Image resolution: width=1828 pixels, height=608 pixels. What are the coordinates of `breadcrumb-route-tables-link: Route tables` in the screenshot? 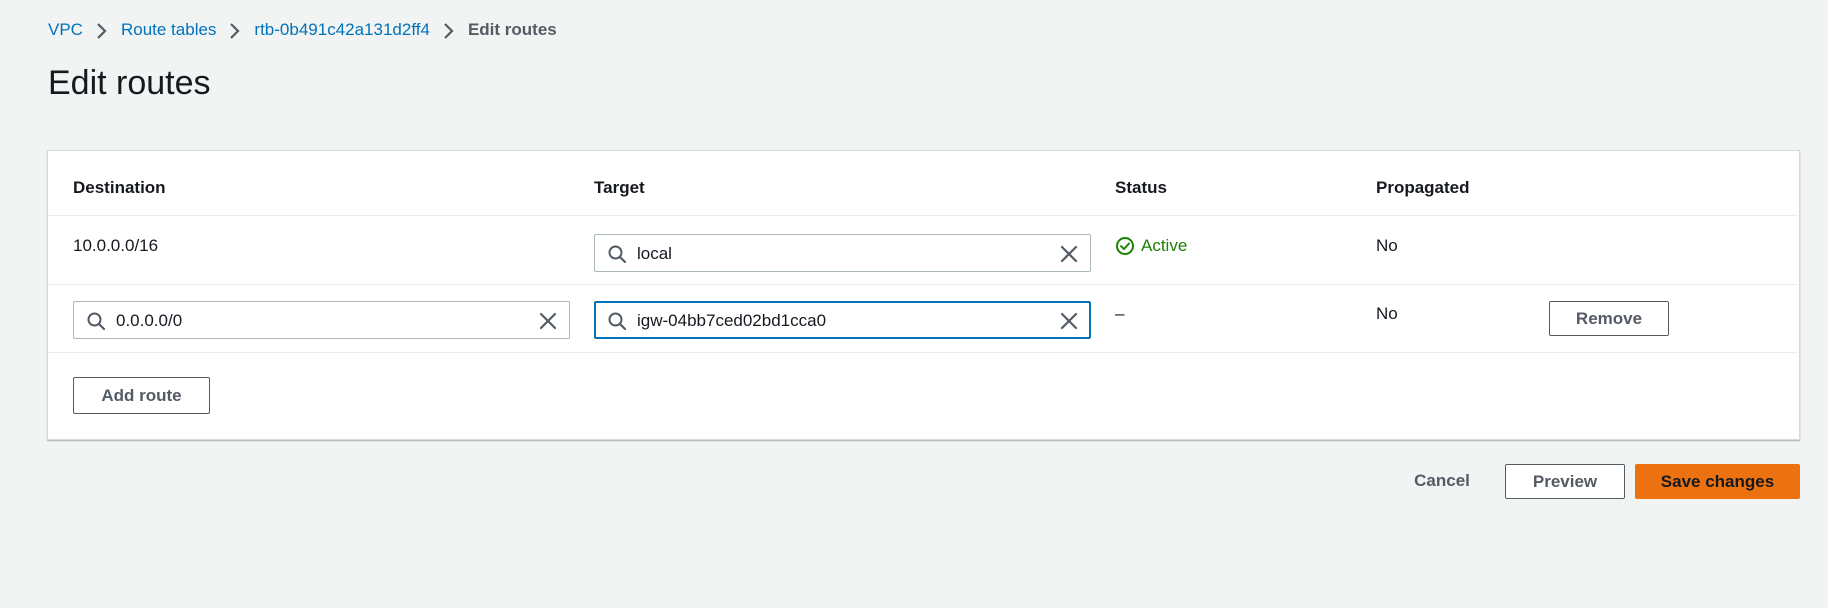 It's located at (168, 30).